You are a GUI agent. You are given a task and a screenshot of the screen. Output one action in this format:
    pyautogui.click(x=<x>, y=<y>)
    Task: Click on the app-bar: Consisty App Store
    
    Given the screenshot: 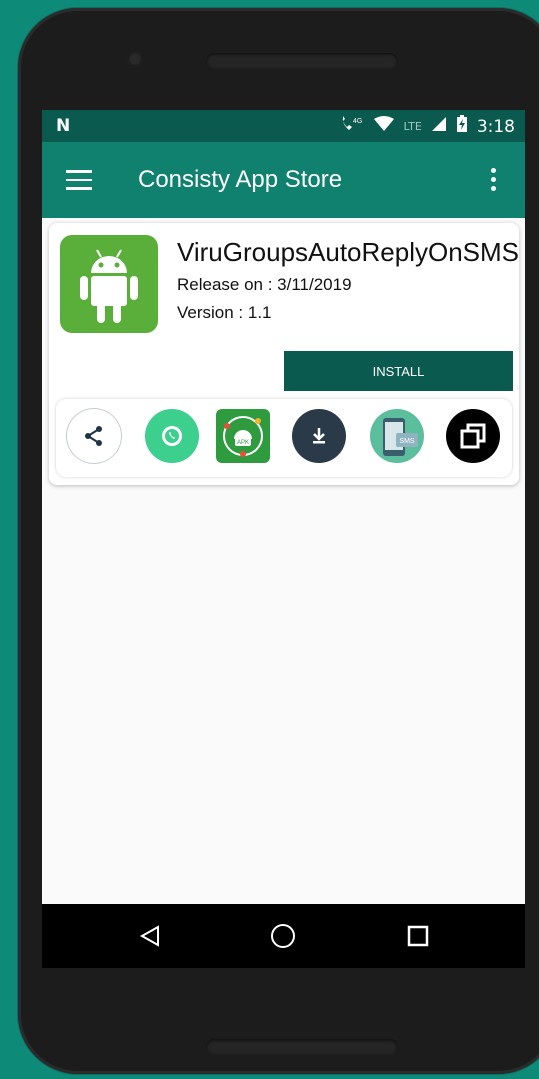 What is the action you would take?
    pyautogui.click(x=283, y=180)
    